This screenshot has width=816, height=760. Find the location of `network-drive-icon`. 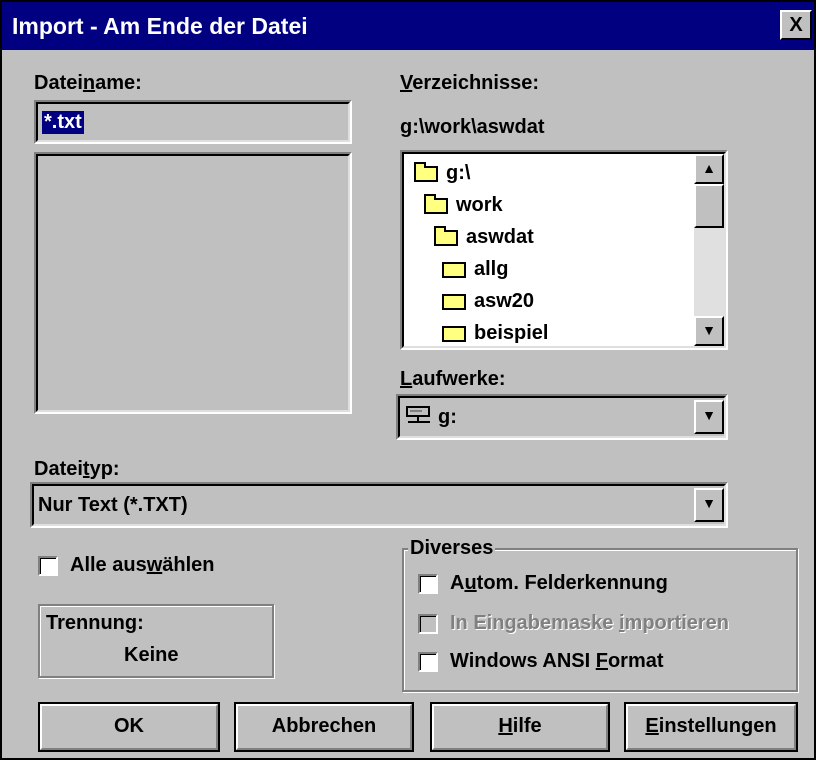

network-drive-icon is located at coordinates (418, 414).